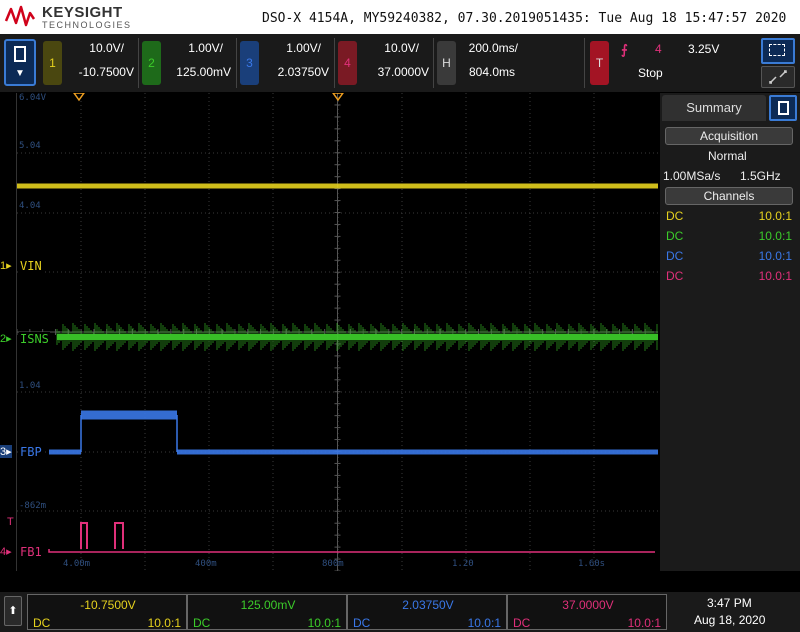  I want to click on up-arrow-icon: ⬆, so click(13, 611).